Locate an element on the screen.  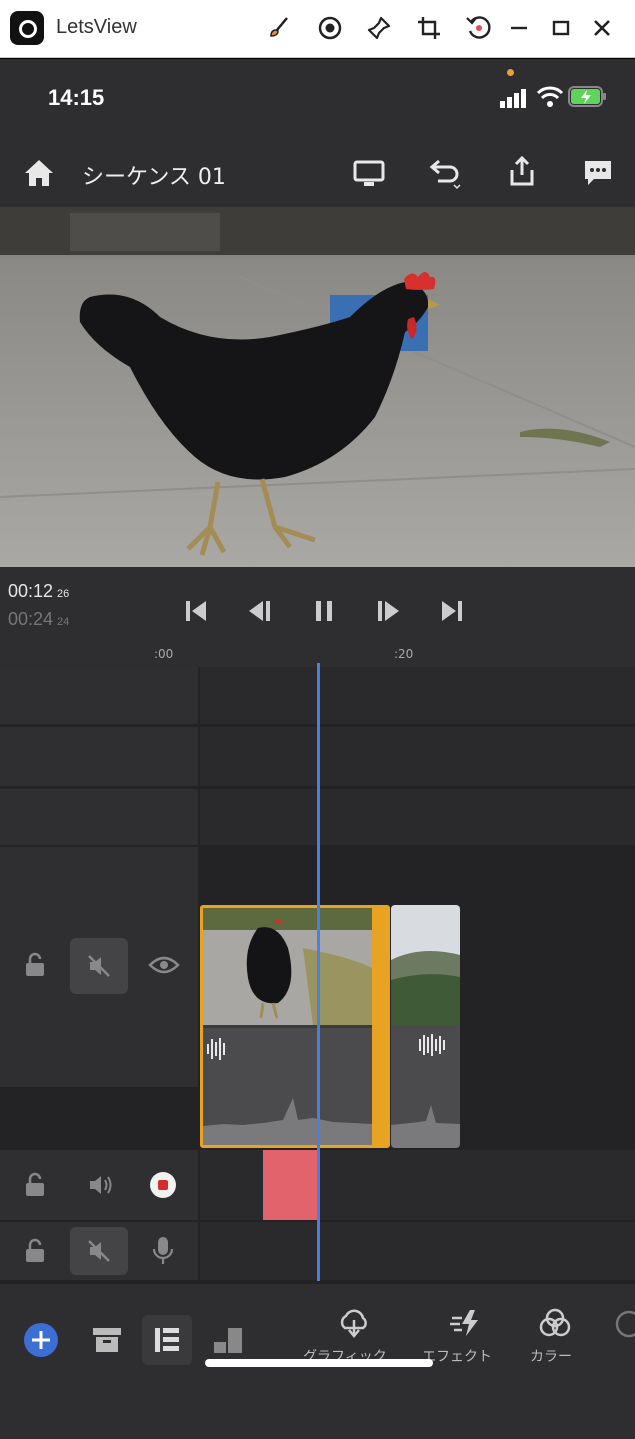
editor-header: シーケンス 01 is located at coordinates (317, 175).